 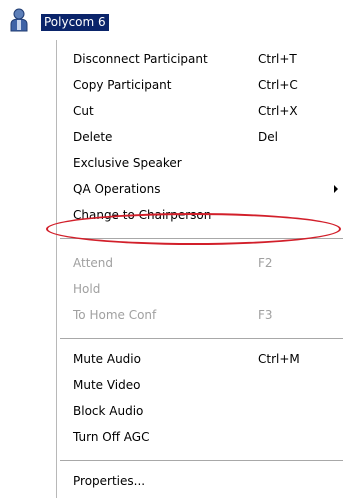 I want to click on tree-node-row: Polycom 6, so click(x=171, y=16).